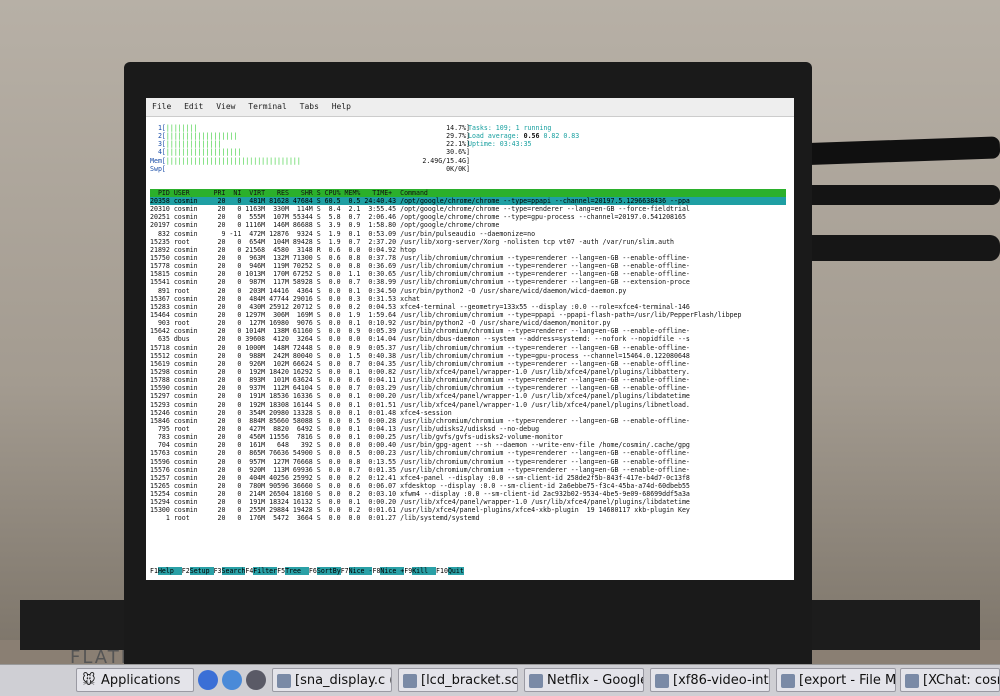  What do you see at coordinates (256, 680) in the screenshot?
I see `terminal-launcher-icon` at bounding box center [256, 680].